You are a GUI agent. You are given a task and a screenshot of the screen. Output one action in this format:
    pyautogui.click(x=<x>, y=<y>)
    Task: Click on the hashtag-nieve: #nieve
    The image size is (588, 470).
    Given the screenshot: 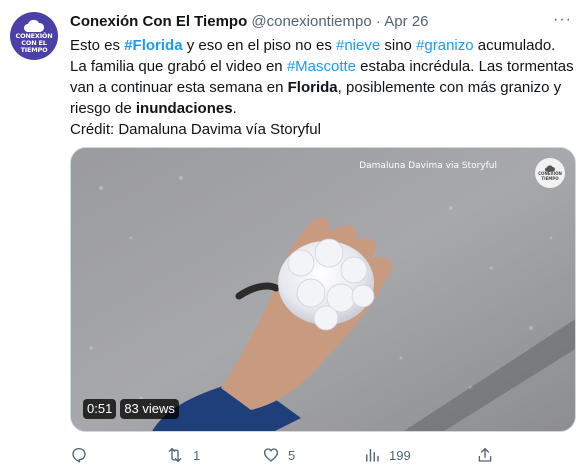 What is the action you would take?
    pyautogui.click(x=358, y=45)
    